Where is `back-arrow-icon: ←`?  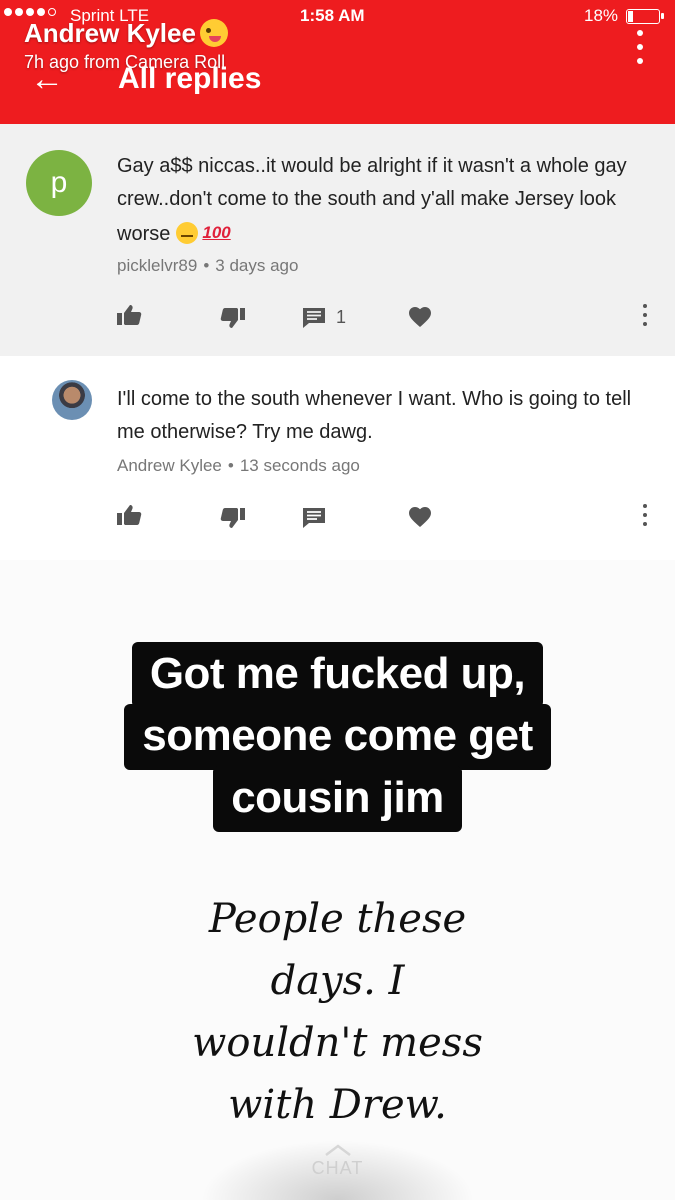
back-arrow-icon: ← is located at coordinates (47, 79).